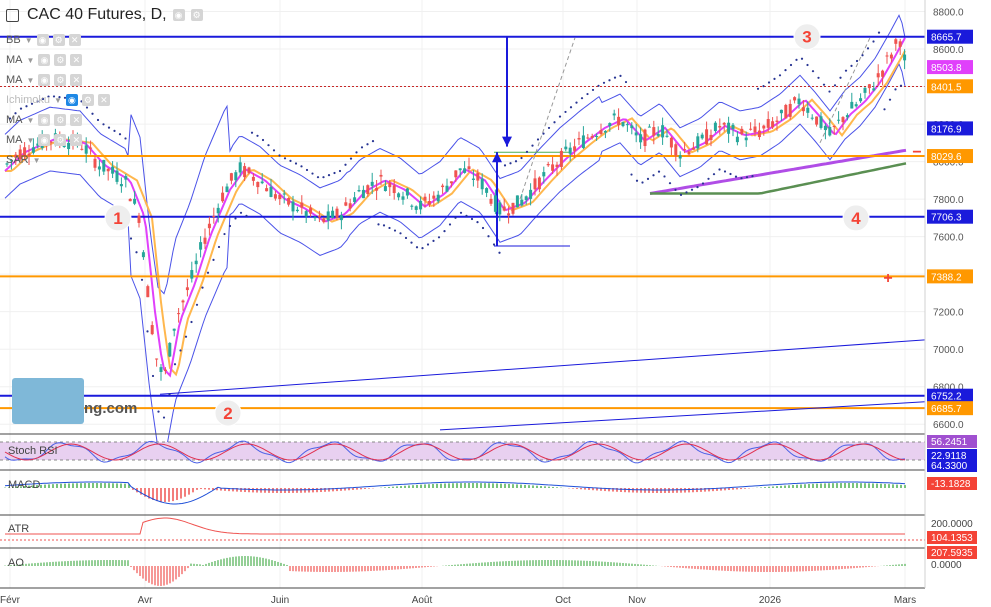 The image size is (991, 607). What do you see at coordinates (887, 278) in the screenshot?
I see `marker-symbol: +` at bounding box center [887, 278].